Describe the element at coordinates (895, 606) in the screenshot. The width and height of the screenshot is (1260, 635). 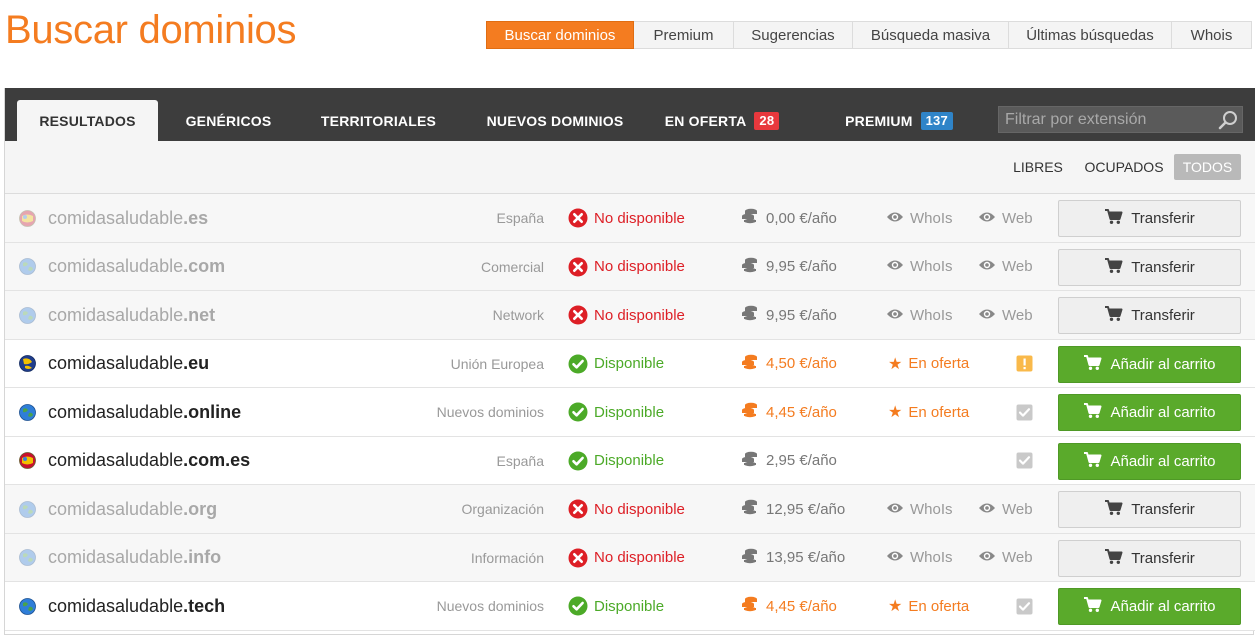
I see `star-icon: ★` at that location.